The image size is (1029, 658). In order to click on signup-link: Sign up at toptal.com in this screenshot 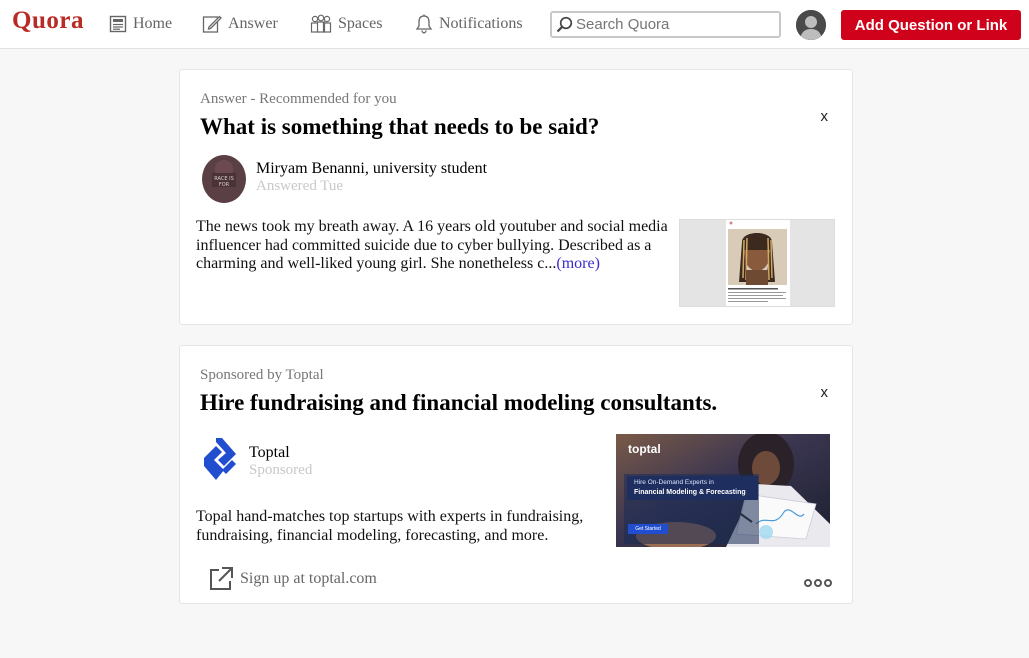, I will do `click(292, 579)`.